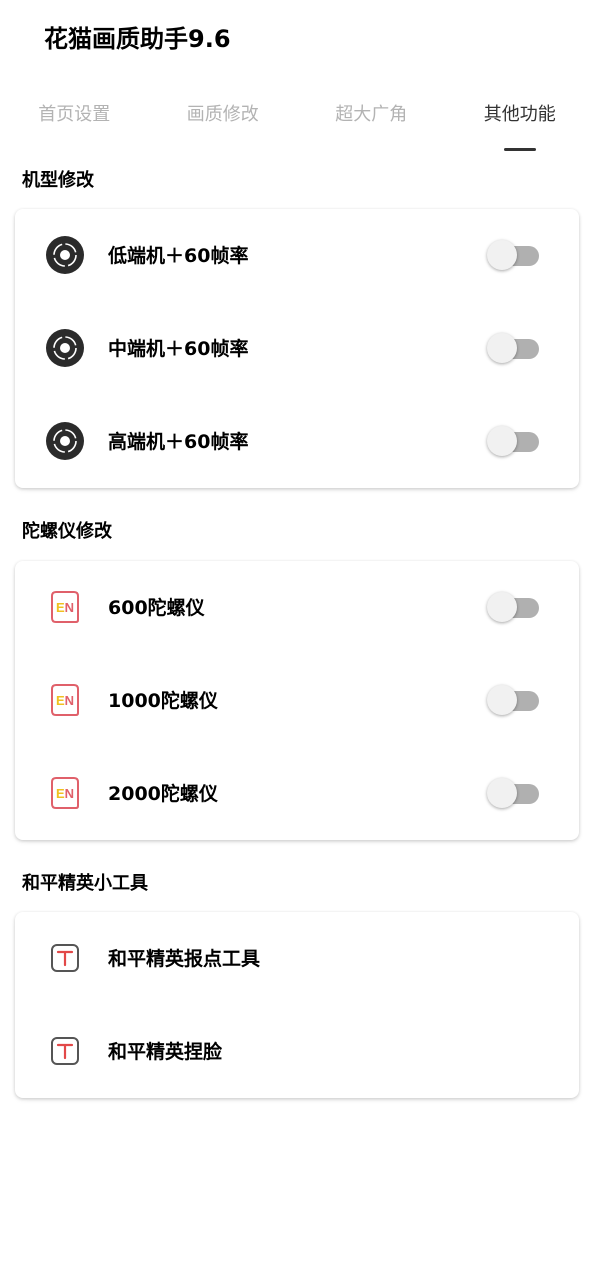 This screenshot has width=594, height=1280. Describe the element at coordinates (74, 128) in the screenshot. I see `tab-home-settings: 首页设置` at that location.